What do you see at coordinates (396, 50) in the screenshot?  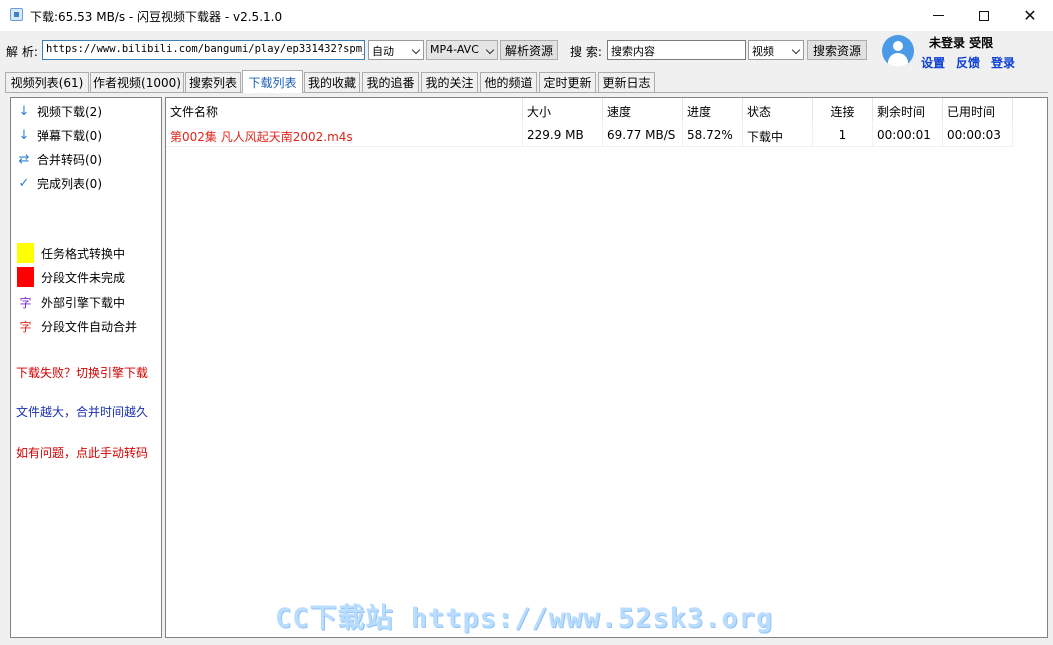 I see `mode-select: 自动` at bounding box center [396, 50].